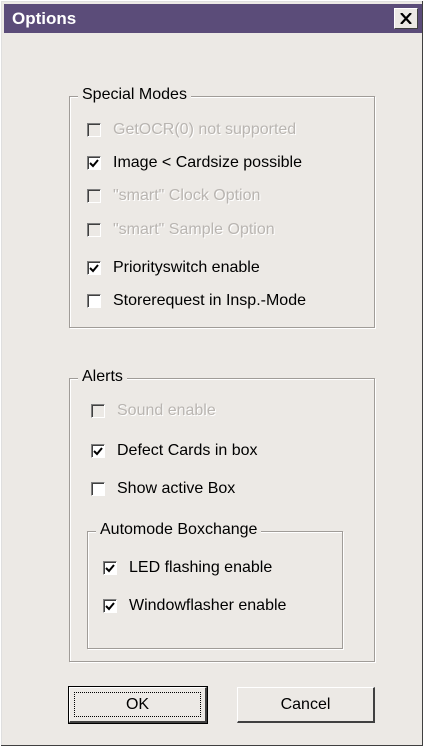  Describe the element at coordinates (209, 300) in the screenshot. I see `checkbox-label: Storerequest in Insp.-Mode` at that location.